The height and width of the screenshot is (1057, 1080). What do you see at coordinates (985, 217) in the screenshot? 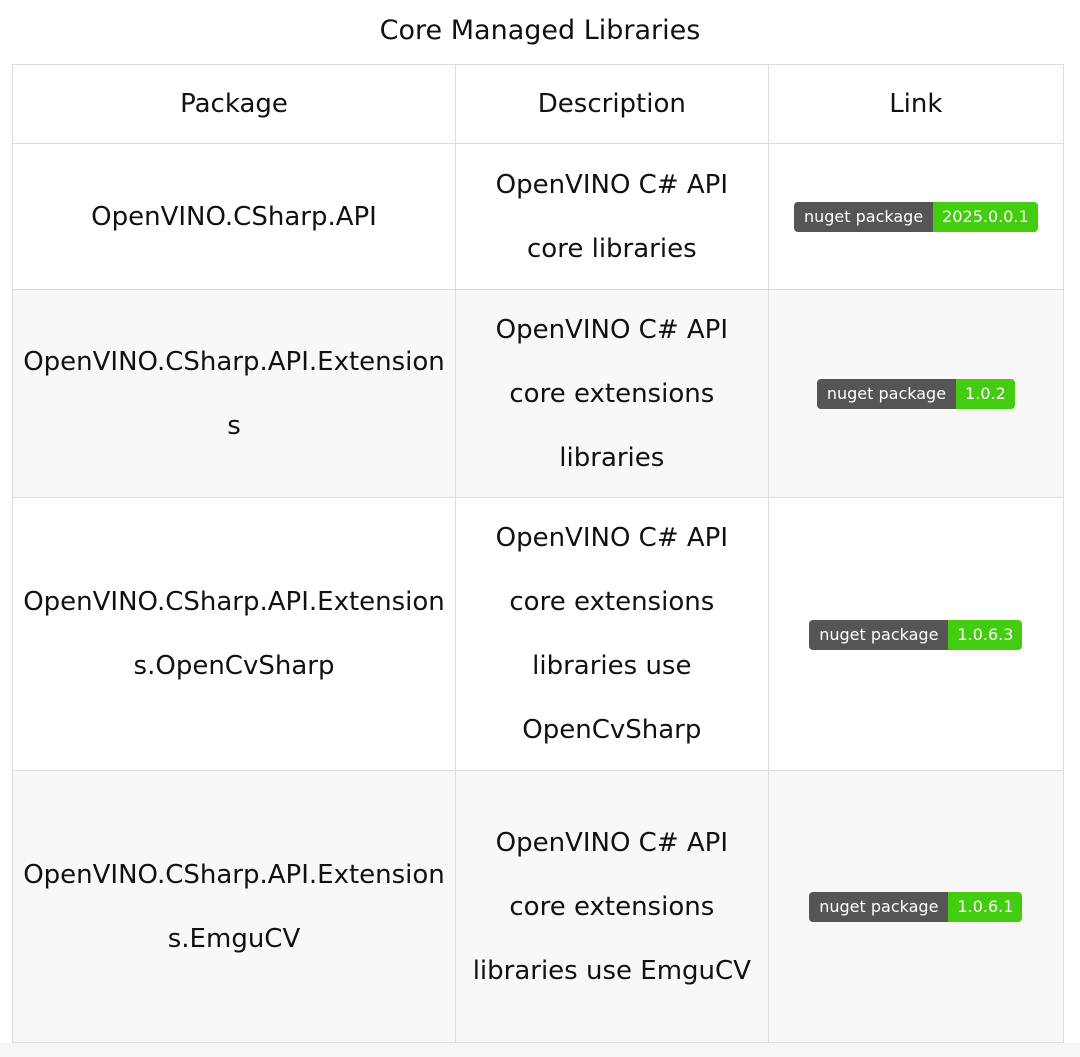
I see `badge-version: 2025.0.0.1` at bounding box center [985, 217].